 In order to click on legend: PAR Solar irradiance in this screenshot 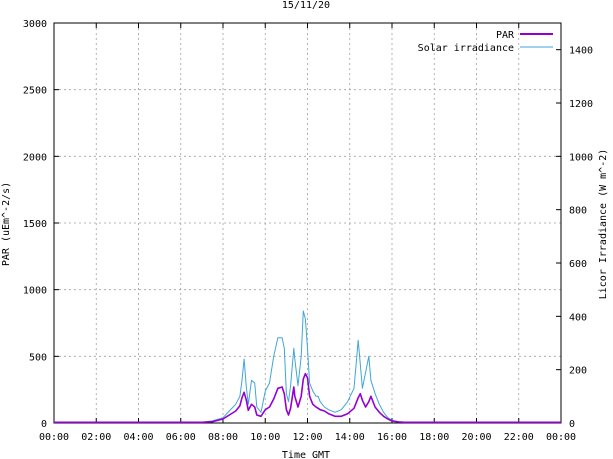, I will do `click(485, 42)`.